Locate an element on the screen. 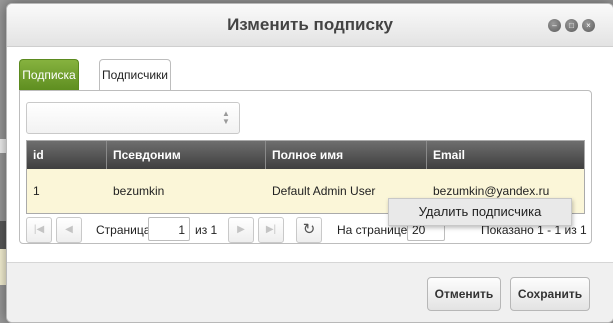  grid-header: id Псевдоним Полное имя Email is located at coordinates (305, 155).